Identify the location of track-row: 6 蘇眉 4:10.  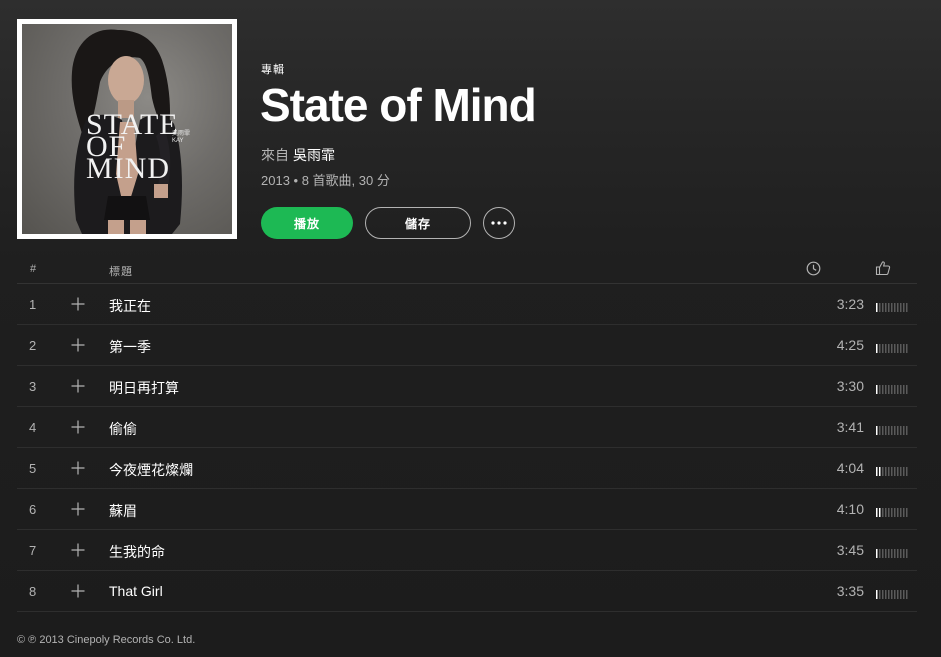
(467, 509).